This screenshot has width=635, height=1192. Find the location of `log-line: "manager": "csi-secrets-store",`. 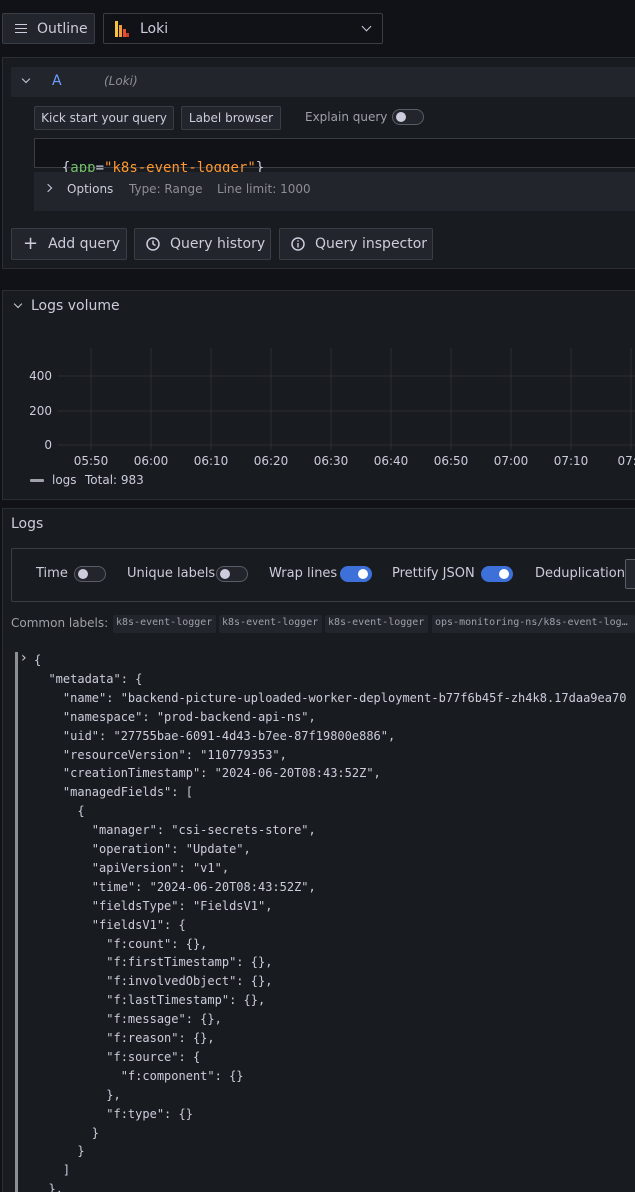

log-line: "manager": "csi-secrets-store", is located at coordinates (175, 830).